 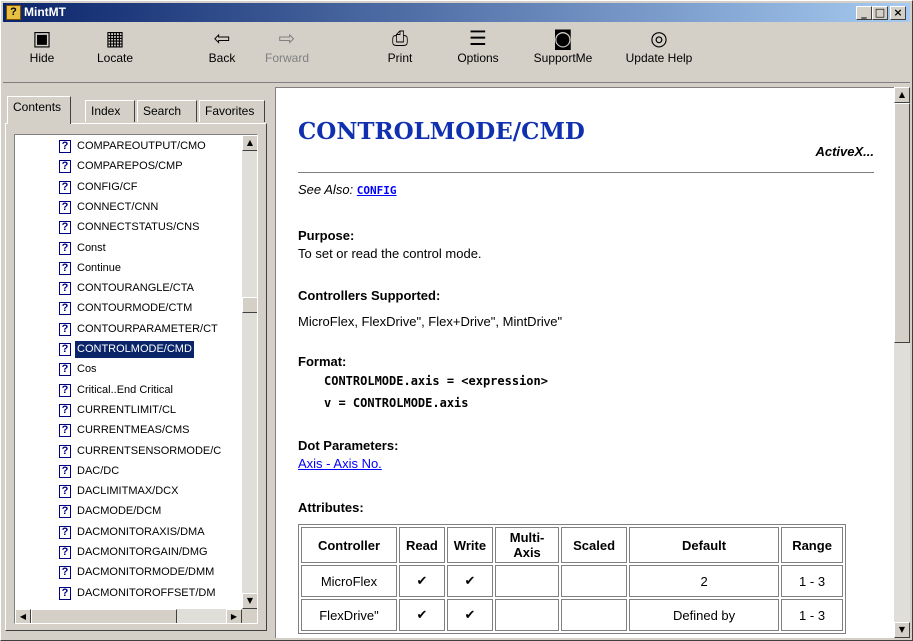 What do you see at coordinates (141, 451) in the screenshot?
I see `tree-item: ? CURRENTSENSORMODE/C` at bounding box center [141, 451].